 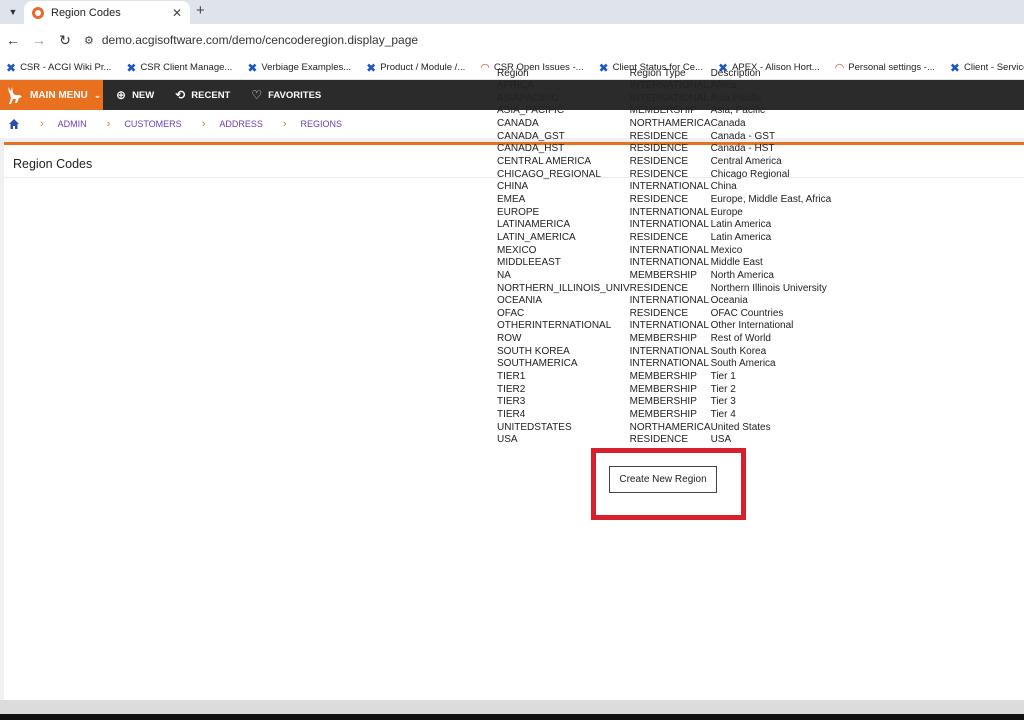 I want to click on region-code-link: CHINA, so click(x=563, y=187).